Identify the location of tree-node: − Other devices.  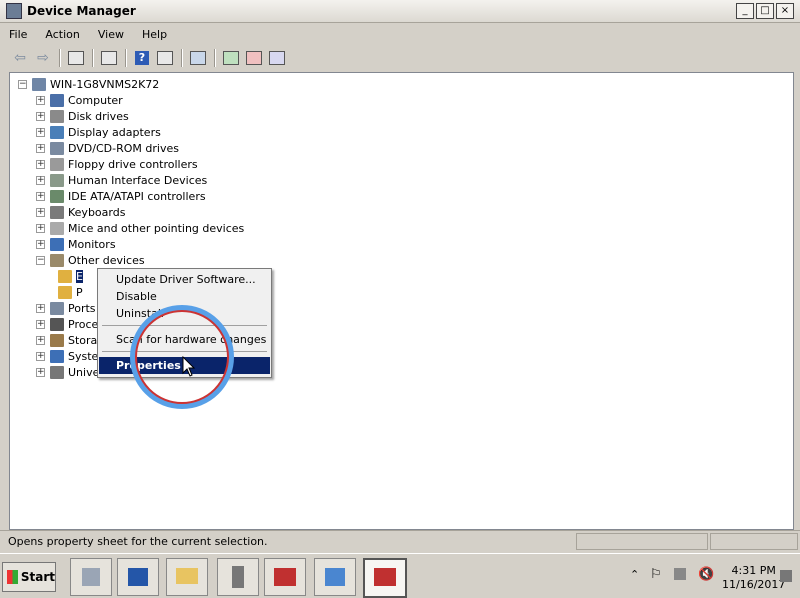
(90, 260).